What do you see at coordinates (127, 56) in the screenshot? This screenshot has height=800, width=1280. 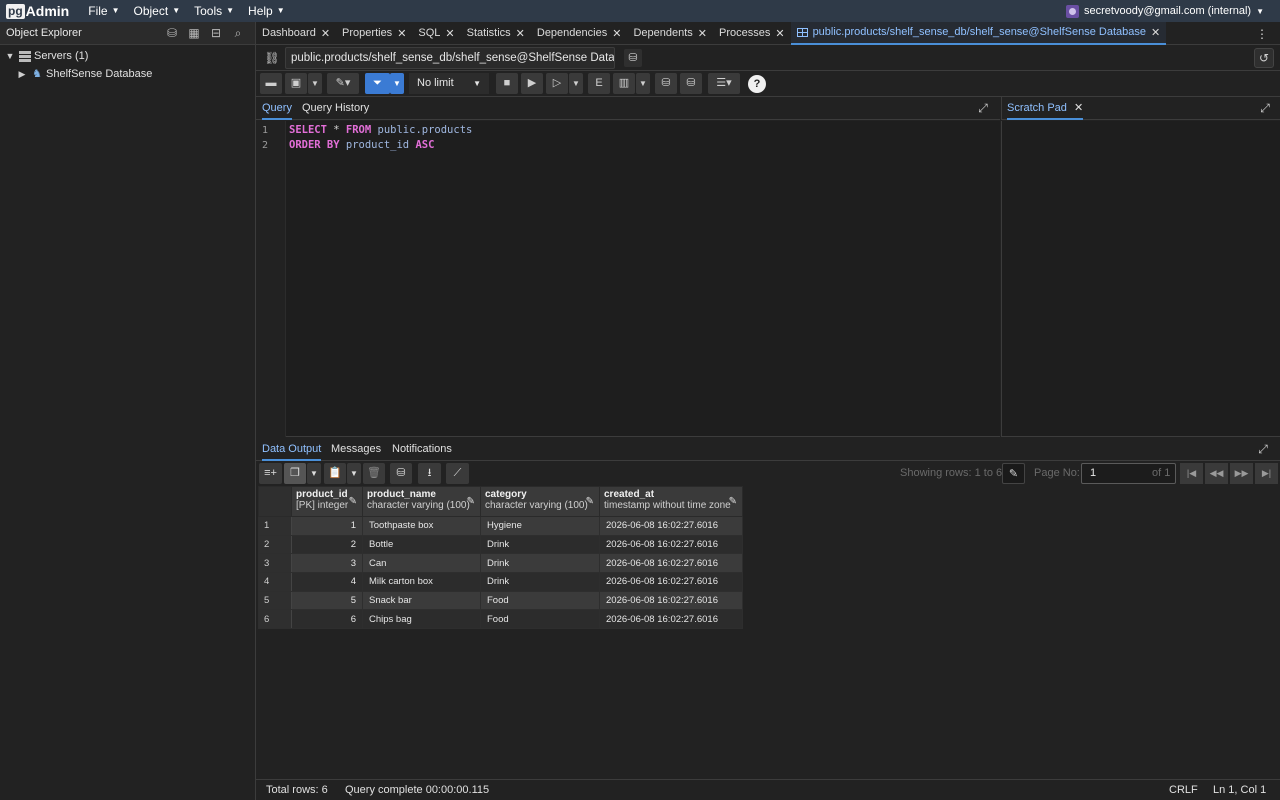 I see `tree-item-servers: ▼ Servers (1)` at bounding box center [127, 56].